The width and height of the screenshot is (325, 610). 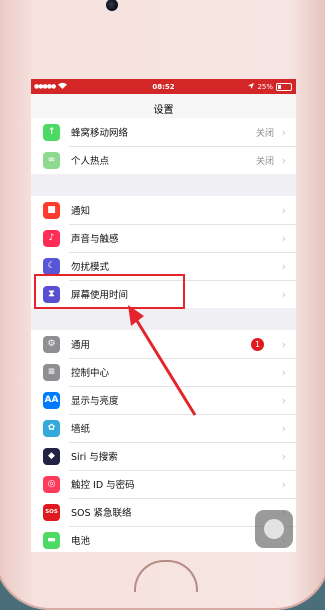 I want to click on row-label: 显示与亮度, so click(x=95, y=401).